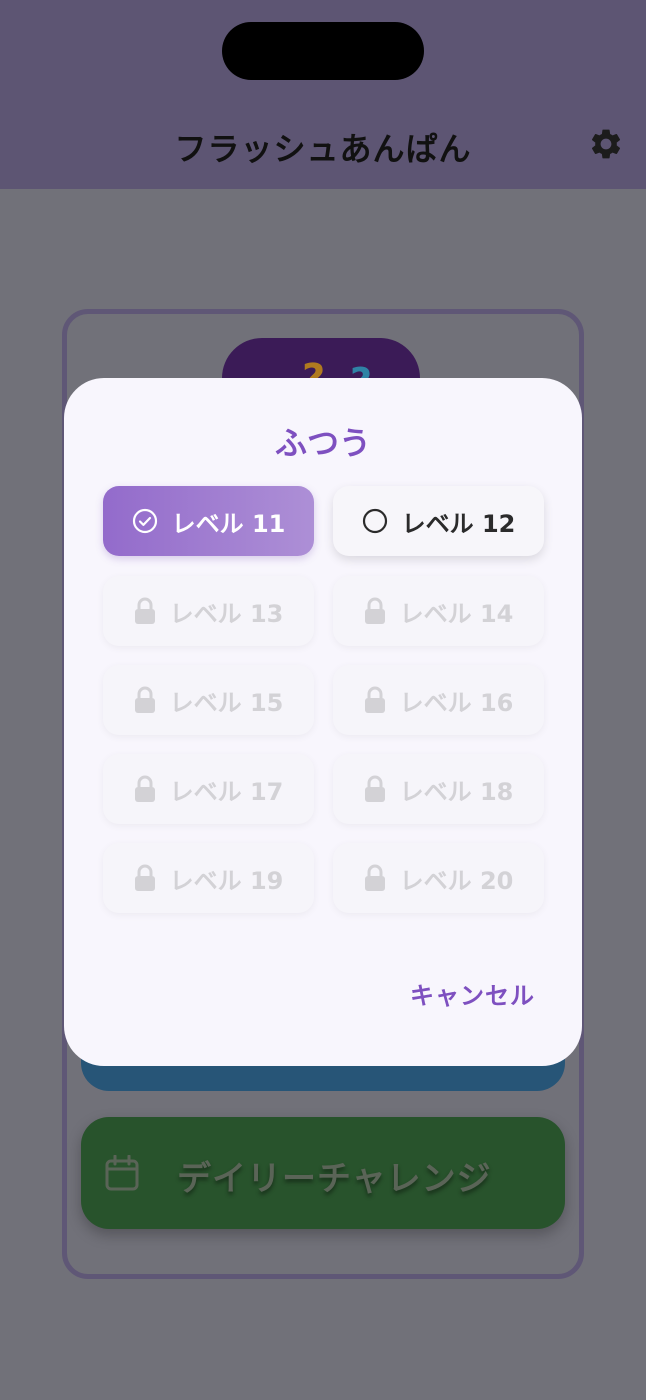  I want to click on level-17-button: レベル 17, so click(208, 789).